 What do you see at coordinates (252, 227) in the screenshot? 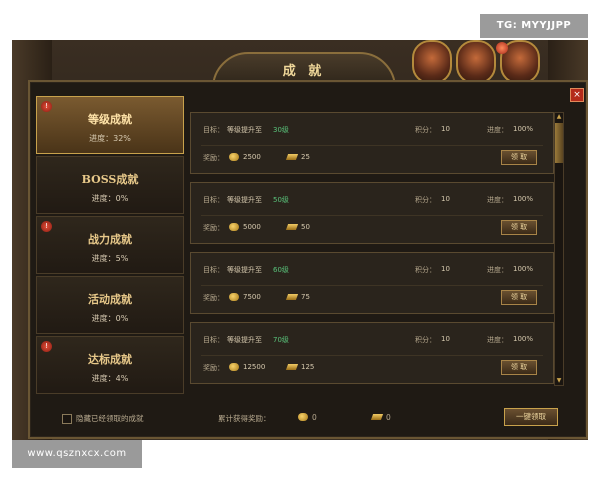
I see `gold-amount: 5000` at bounding box center [252, 227].